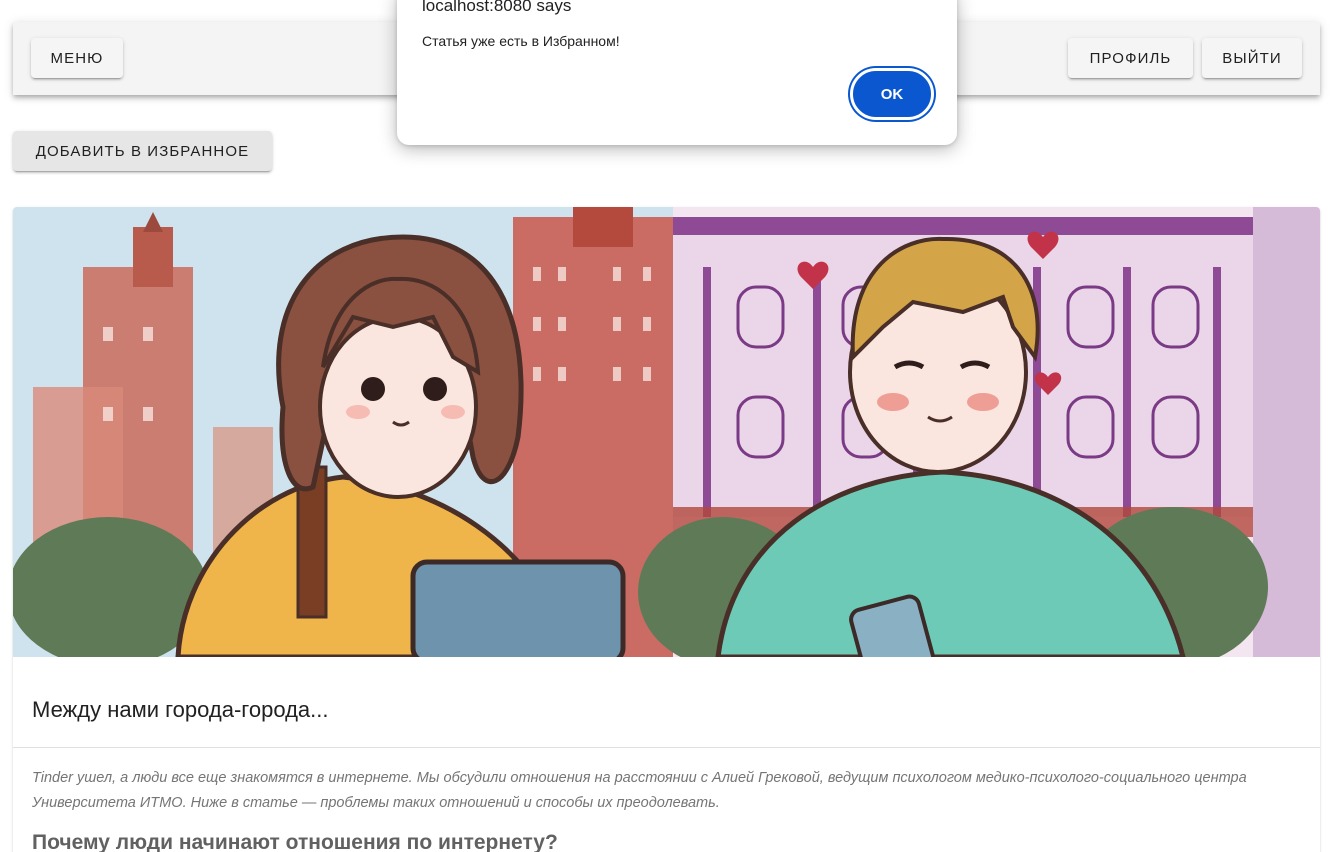 The height and width of the screenshot is (852, 1333). Describe the element at coordinates (1130, 58) in the screenshot. I see `profile-button: Профиль` at that location.